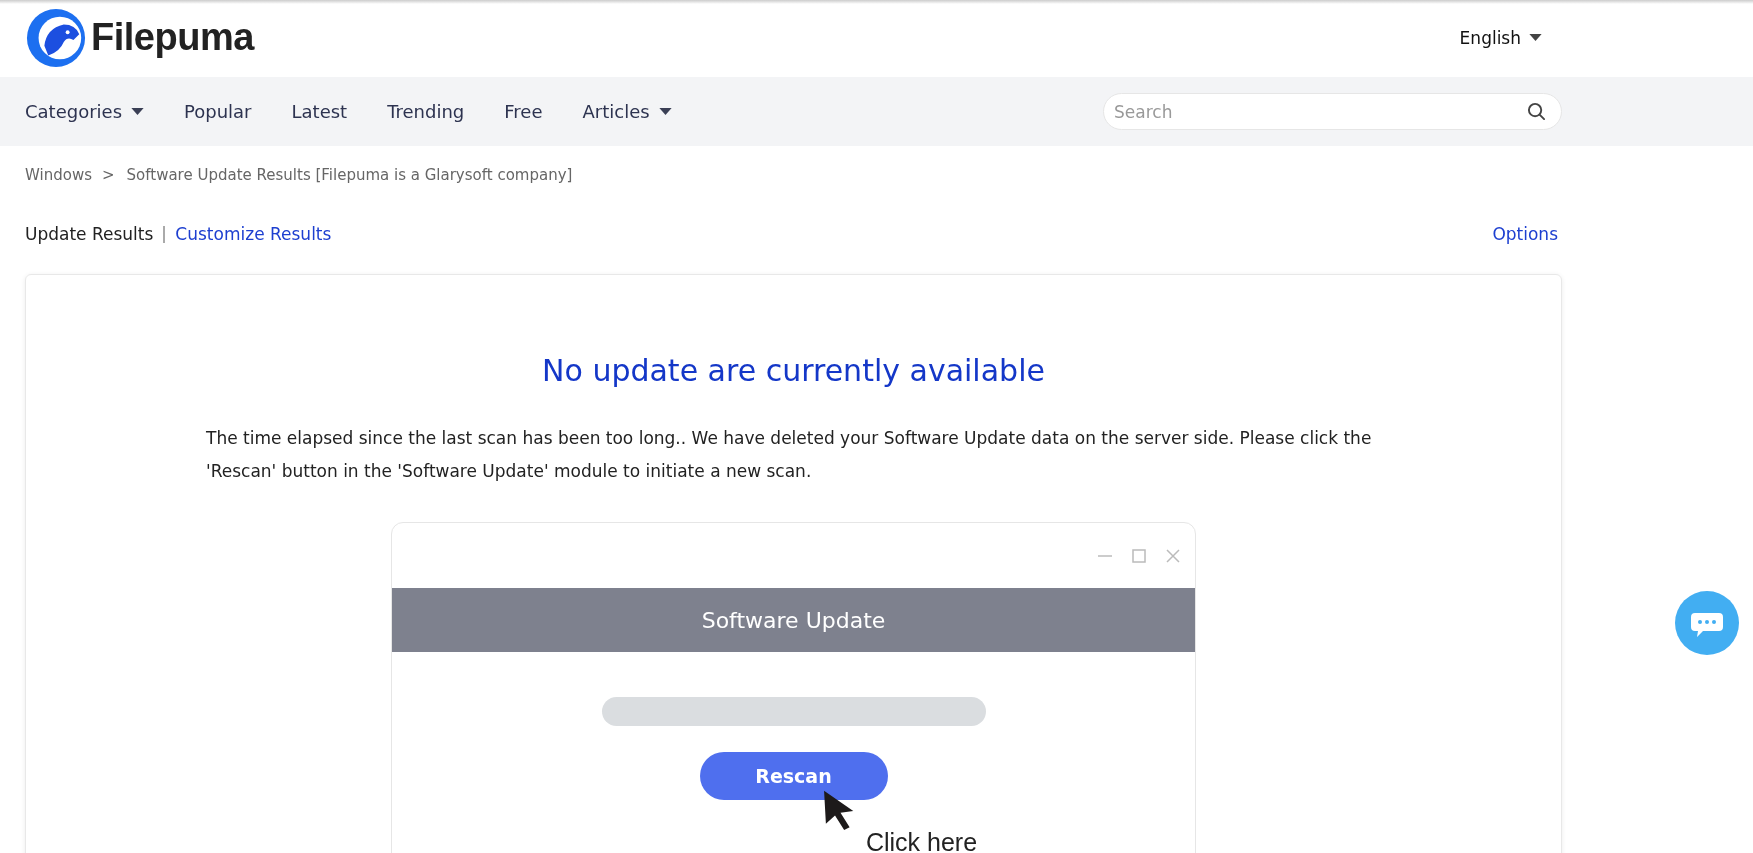  I want to click on close-icon, so click(1173, 555).